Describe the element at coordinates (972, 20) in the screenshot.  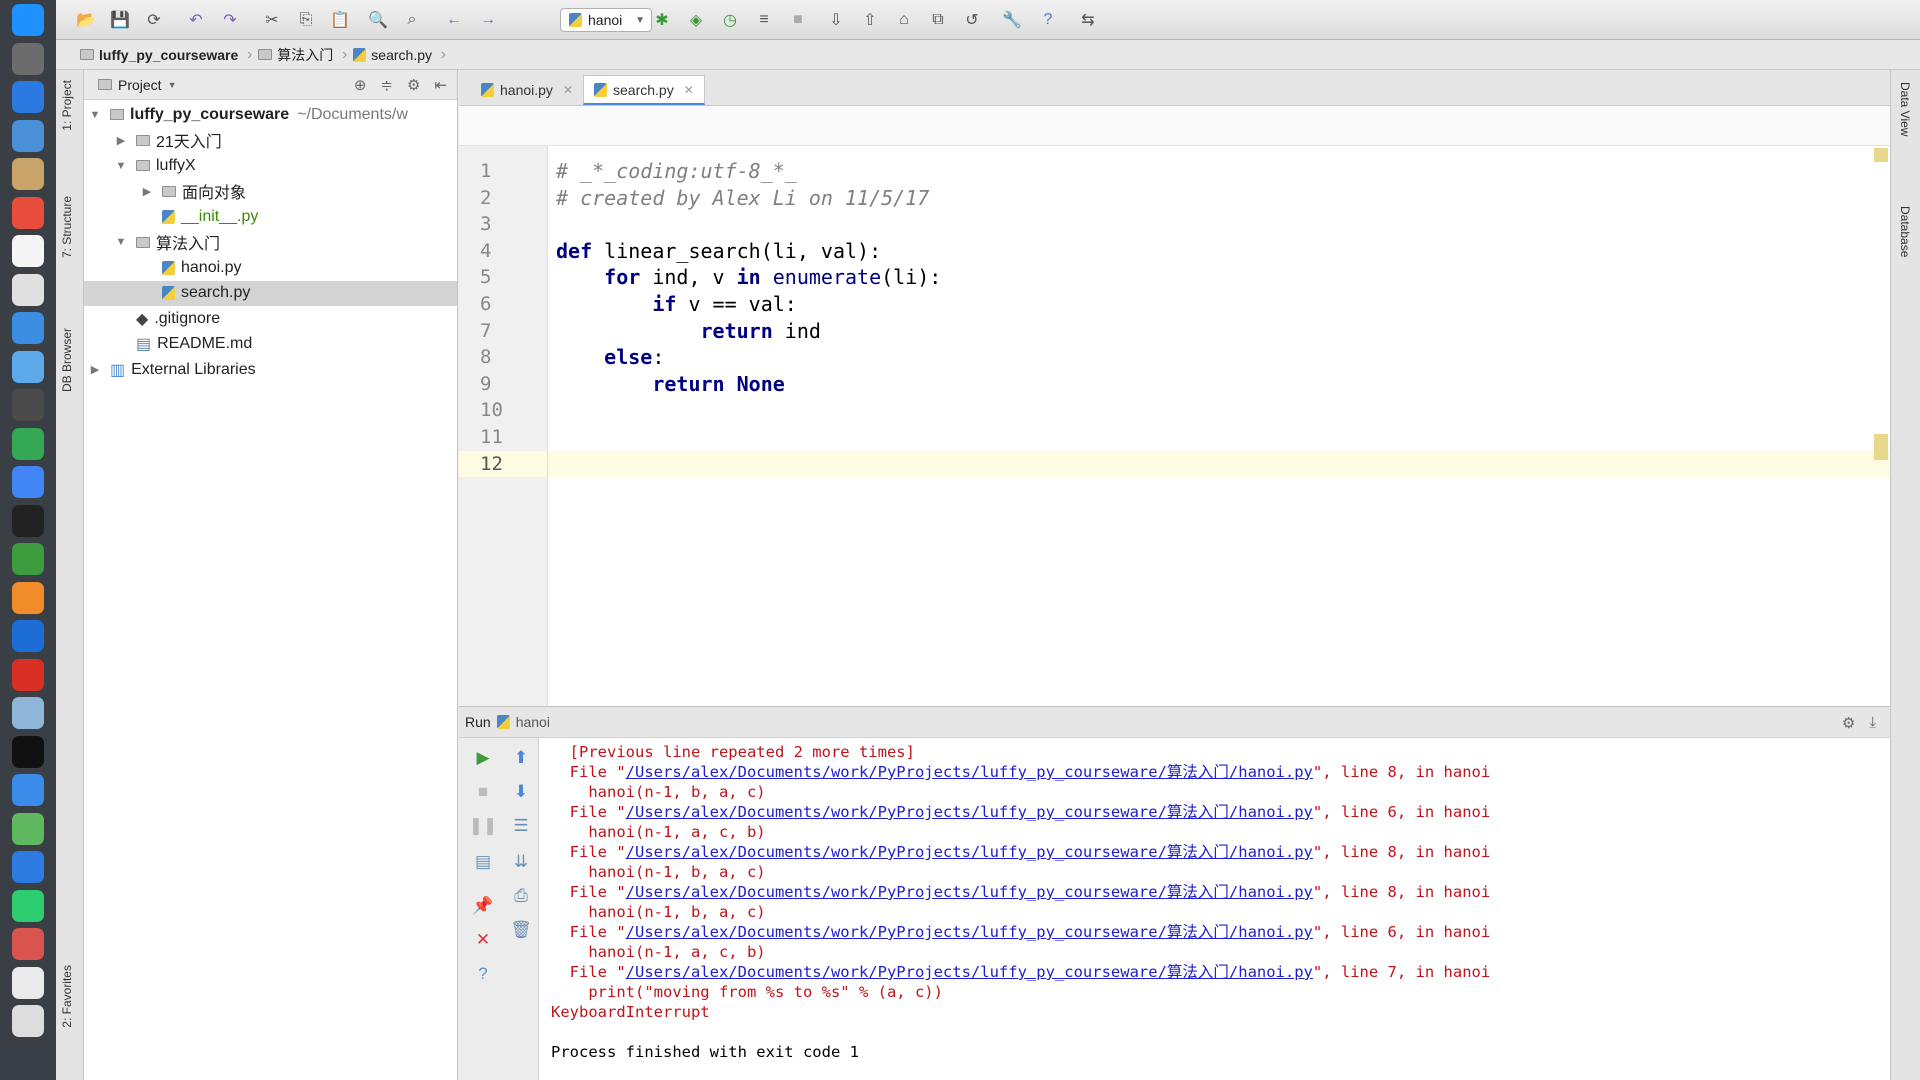
I see `revert-icon: ↺` at that location.